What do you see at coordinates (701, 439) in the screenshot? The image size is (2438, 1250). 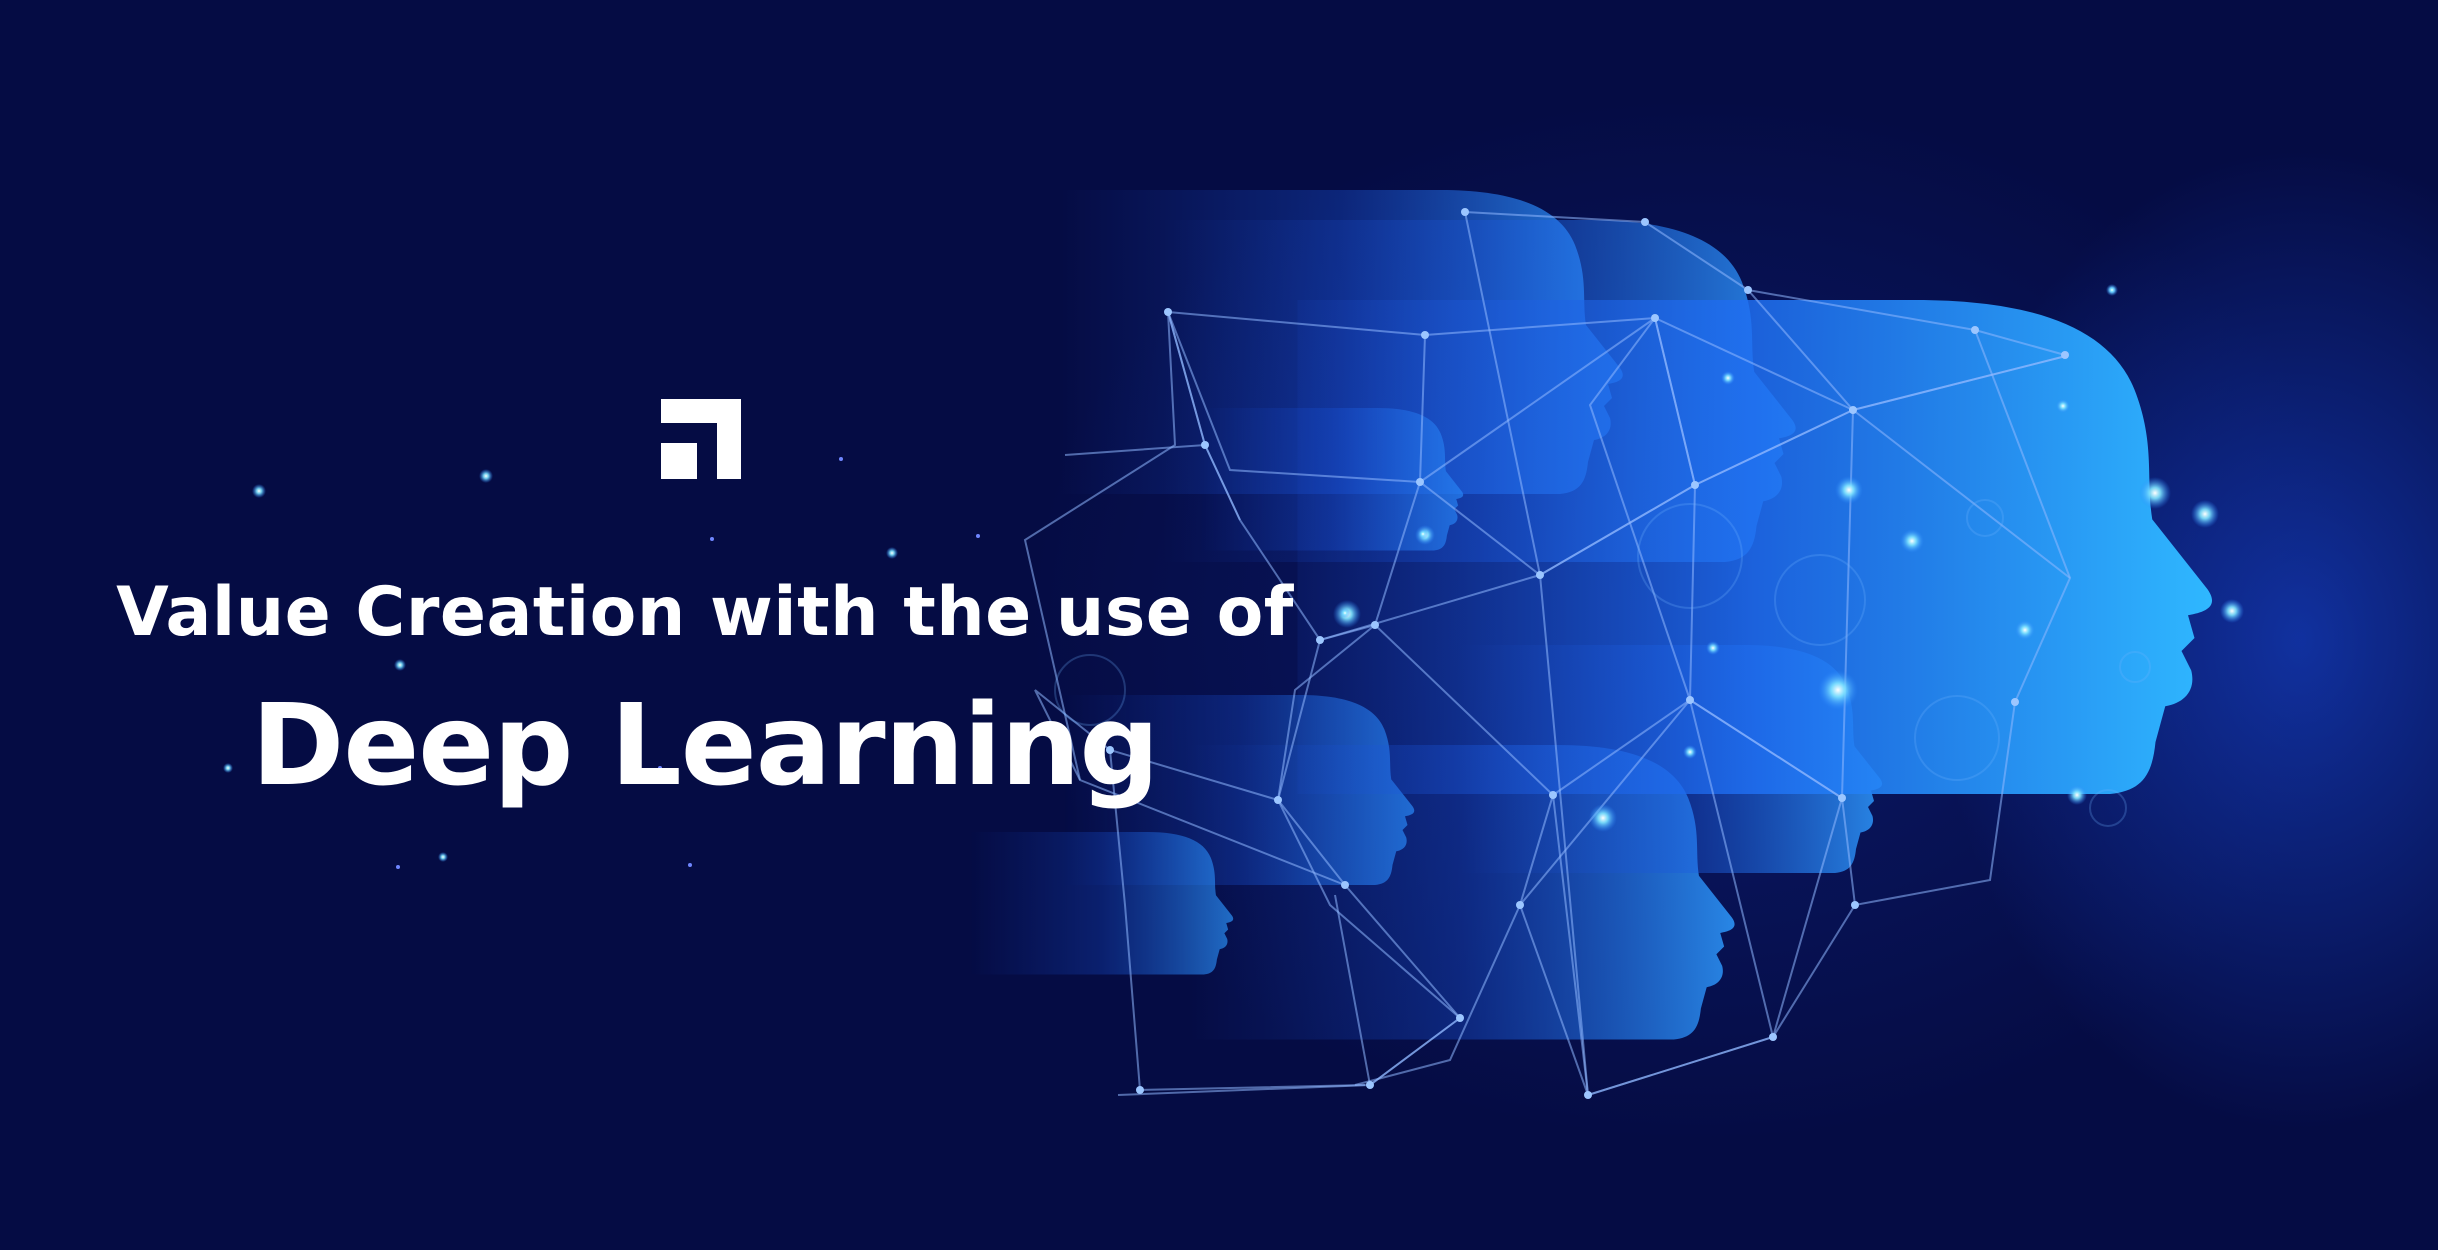 I see `square-arrow-logo-icon` at bounding box center [701, 439].